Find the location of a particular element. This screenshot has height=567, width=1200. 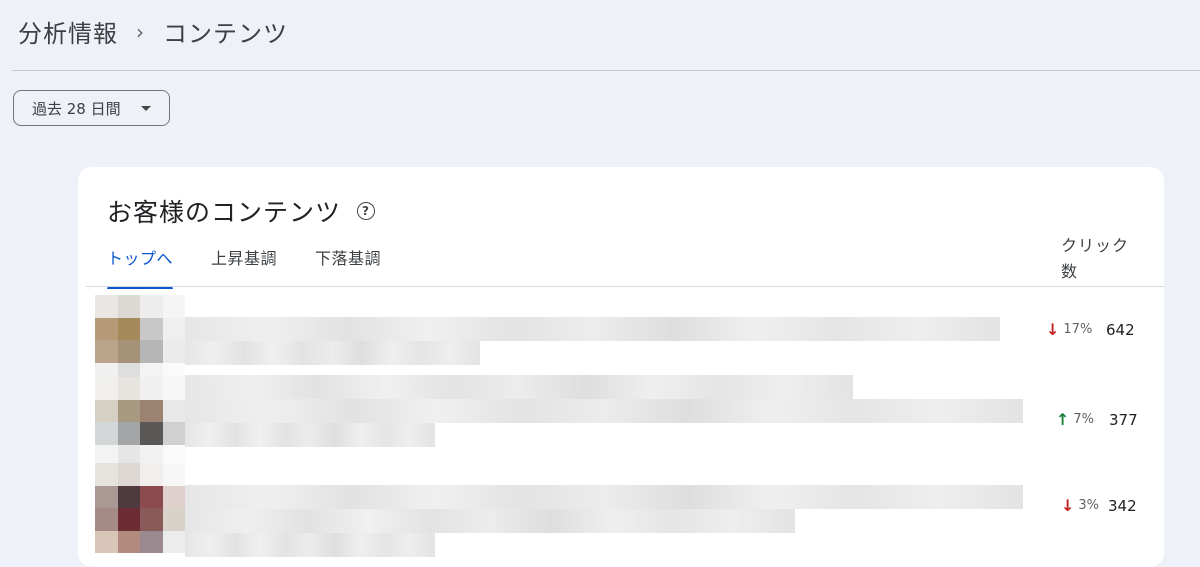

clicks-value: 342 is located at coordinates (1122, 505).